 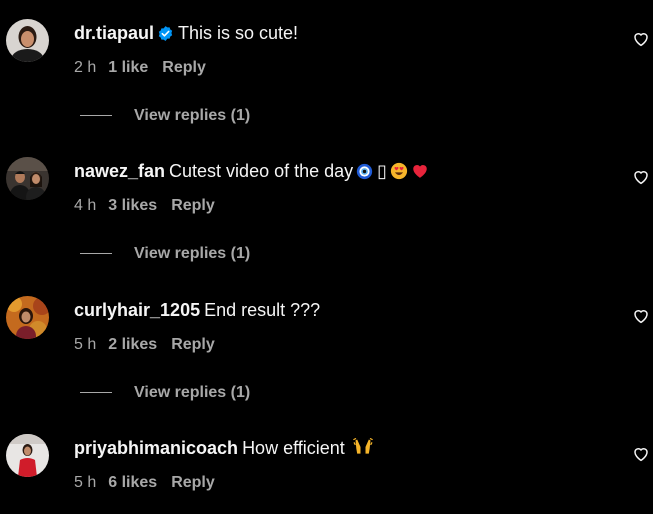 What do you see at coordinates (85, 205) in the screenshot?
I see `comment-time: 4 h` at bounding box center [85, 205].